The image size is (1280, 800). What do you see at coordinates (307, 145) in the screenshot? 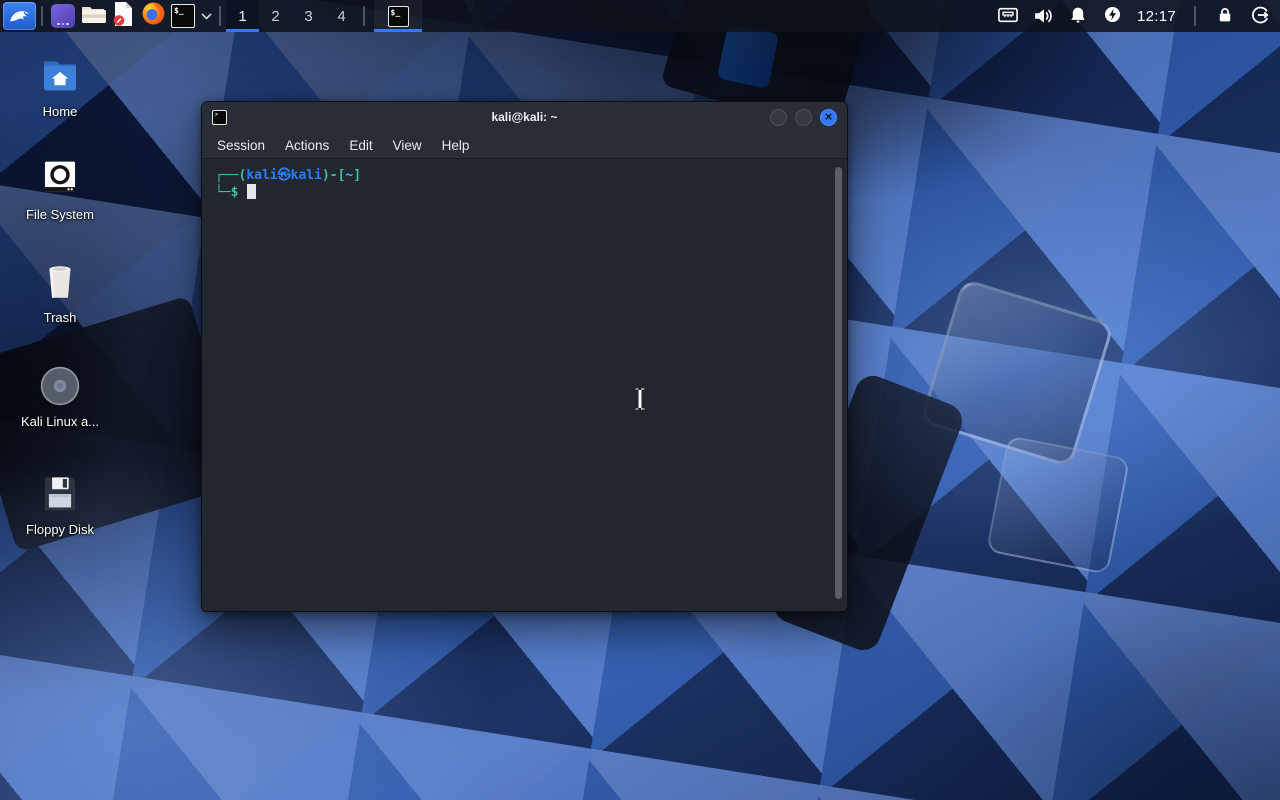
I see `menu-actions: Actions` at bounding box center [307, 145].